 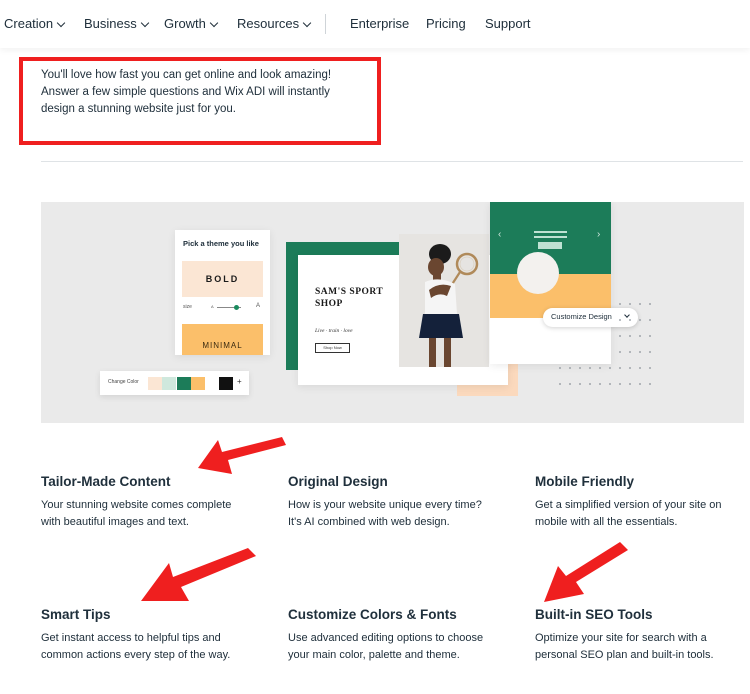 What do you see at coordinates (385, 505) in the screenshot?
I see `feature-desc-line: How is your website unique every time?` at bounding box center [385, 505].